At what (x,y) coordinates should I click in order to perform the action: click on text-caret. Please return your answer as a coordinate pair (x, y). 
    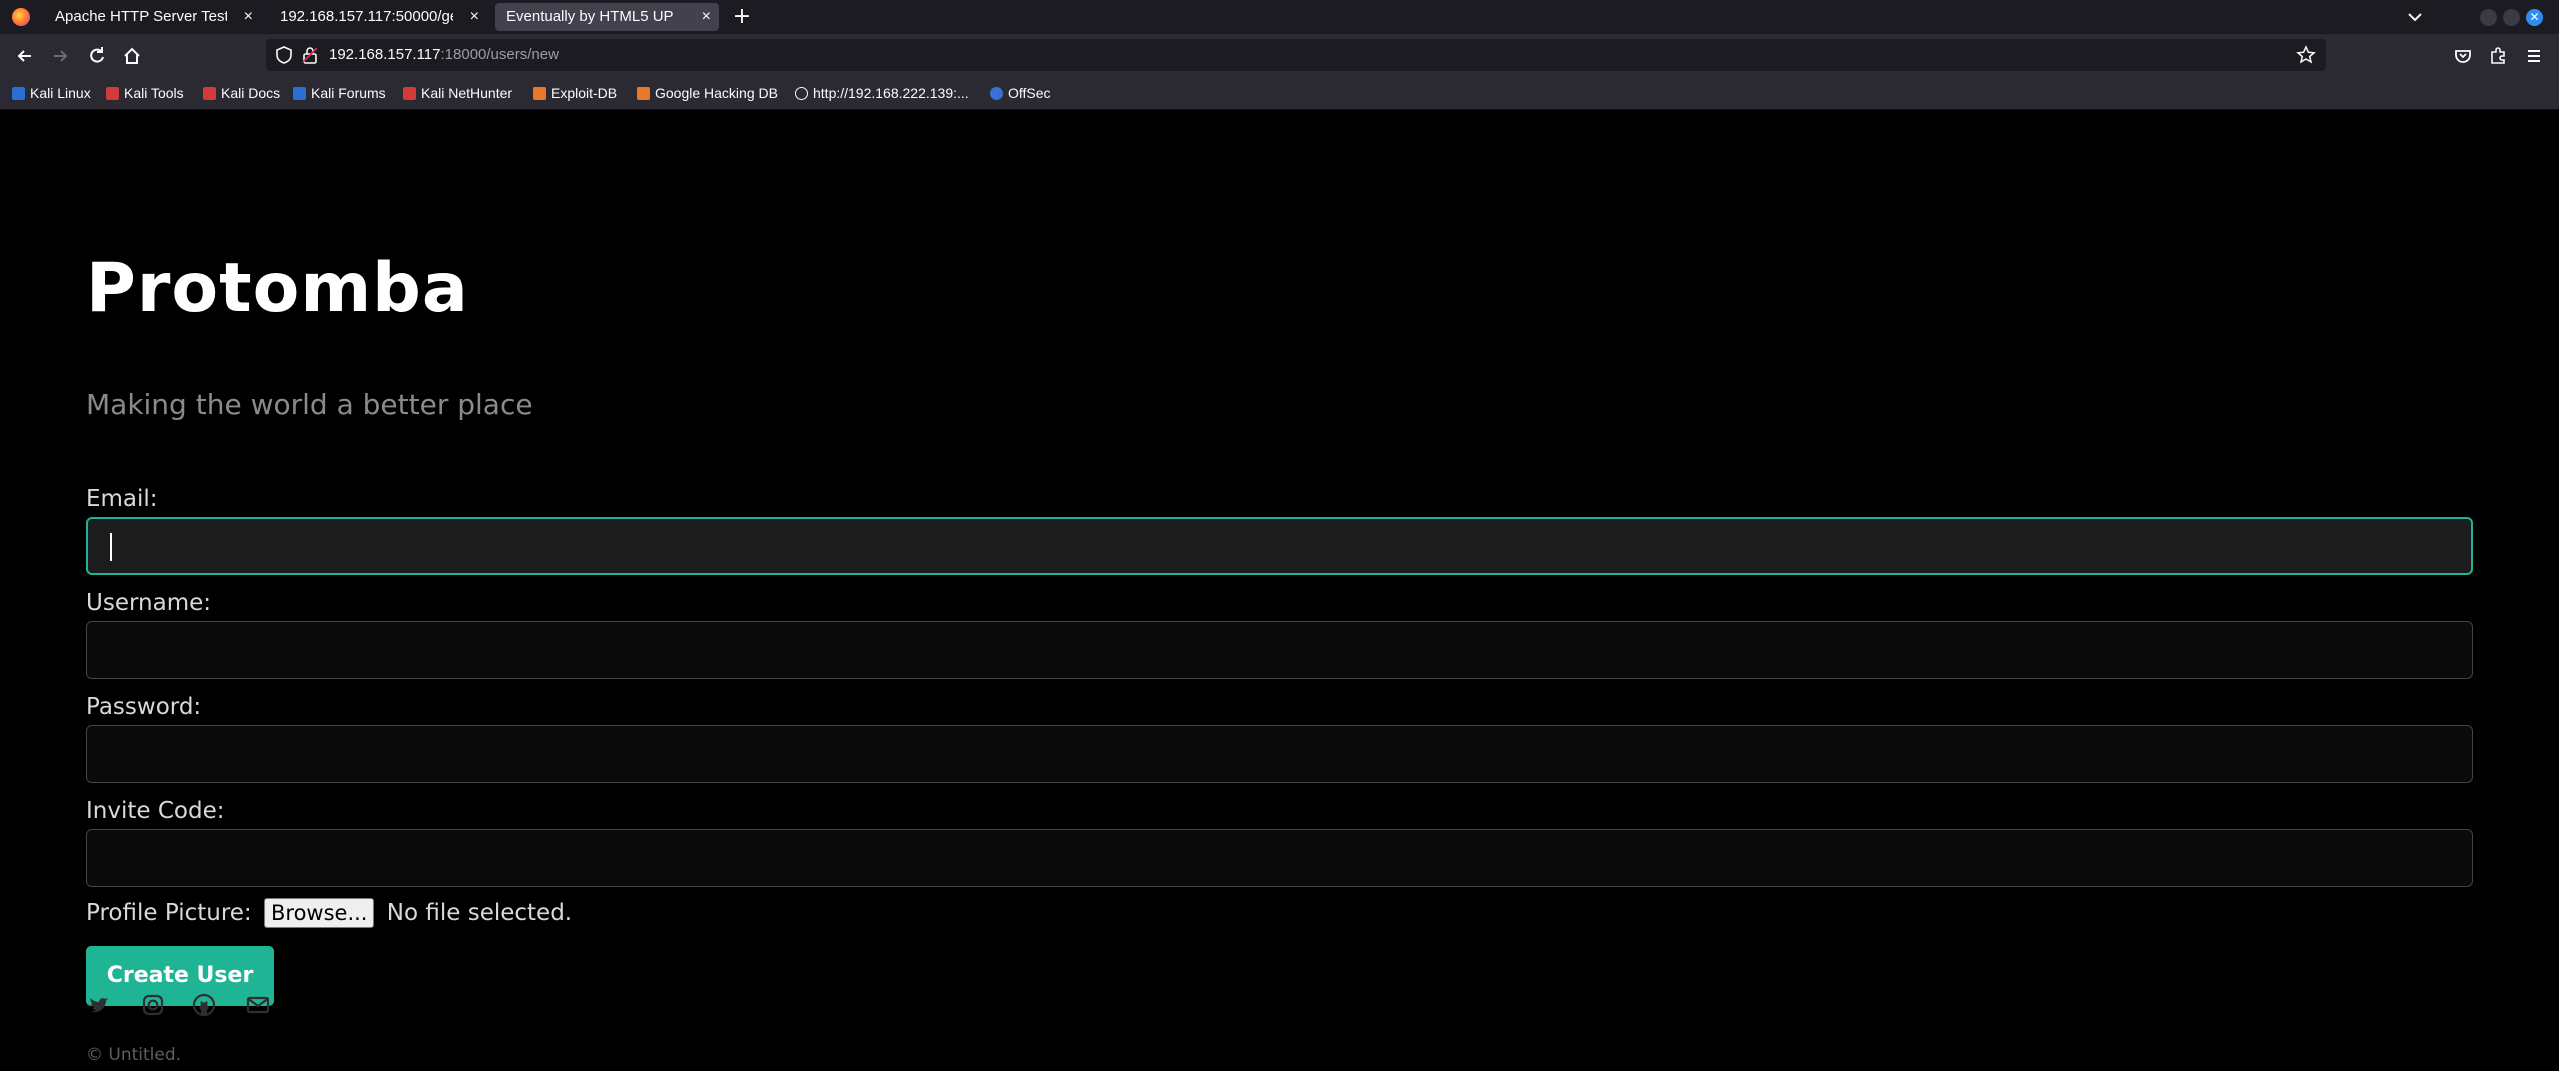
    Looking at the image, I should click on (111, 547).